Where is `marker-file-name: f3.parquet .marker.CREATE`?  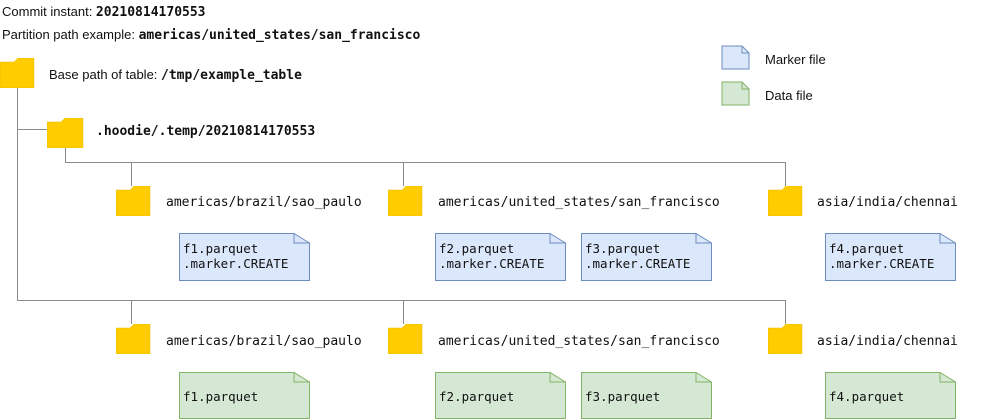
marker-file-name: f3.parquet .marker.CREATE is located at coordinates (638, 256).